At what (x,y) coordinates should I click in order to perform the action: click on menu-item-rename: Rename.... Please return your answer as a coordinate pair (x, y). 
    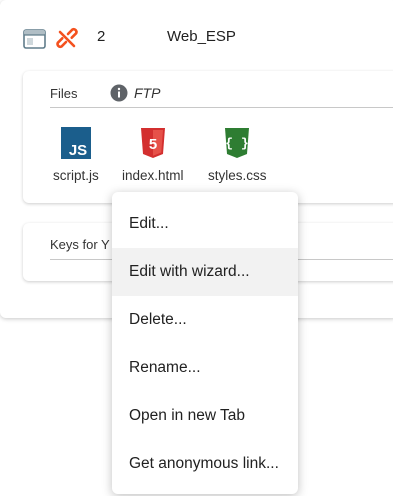
    Looking at the image, I should click on (205, 368).